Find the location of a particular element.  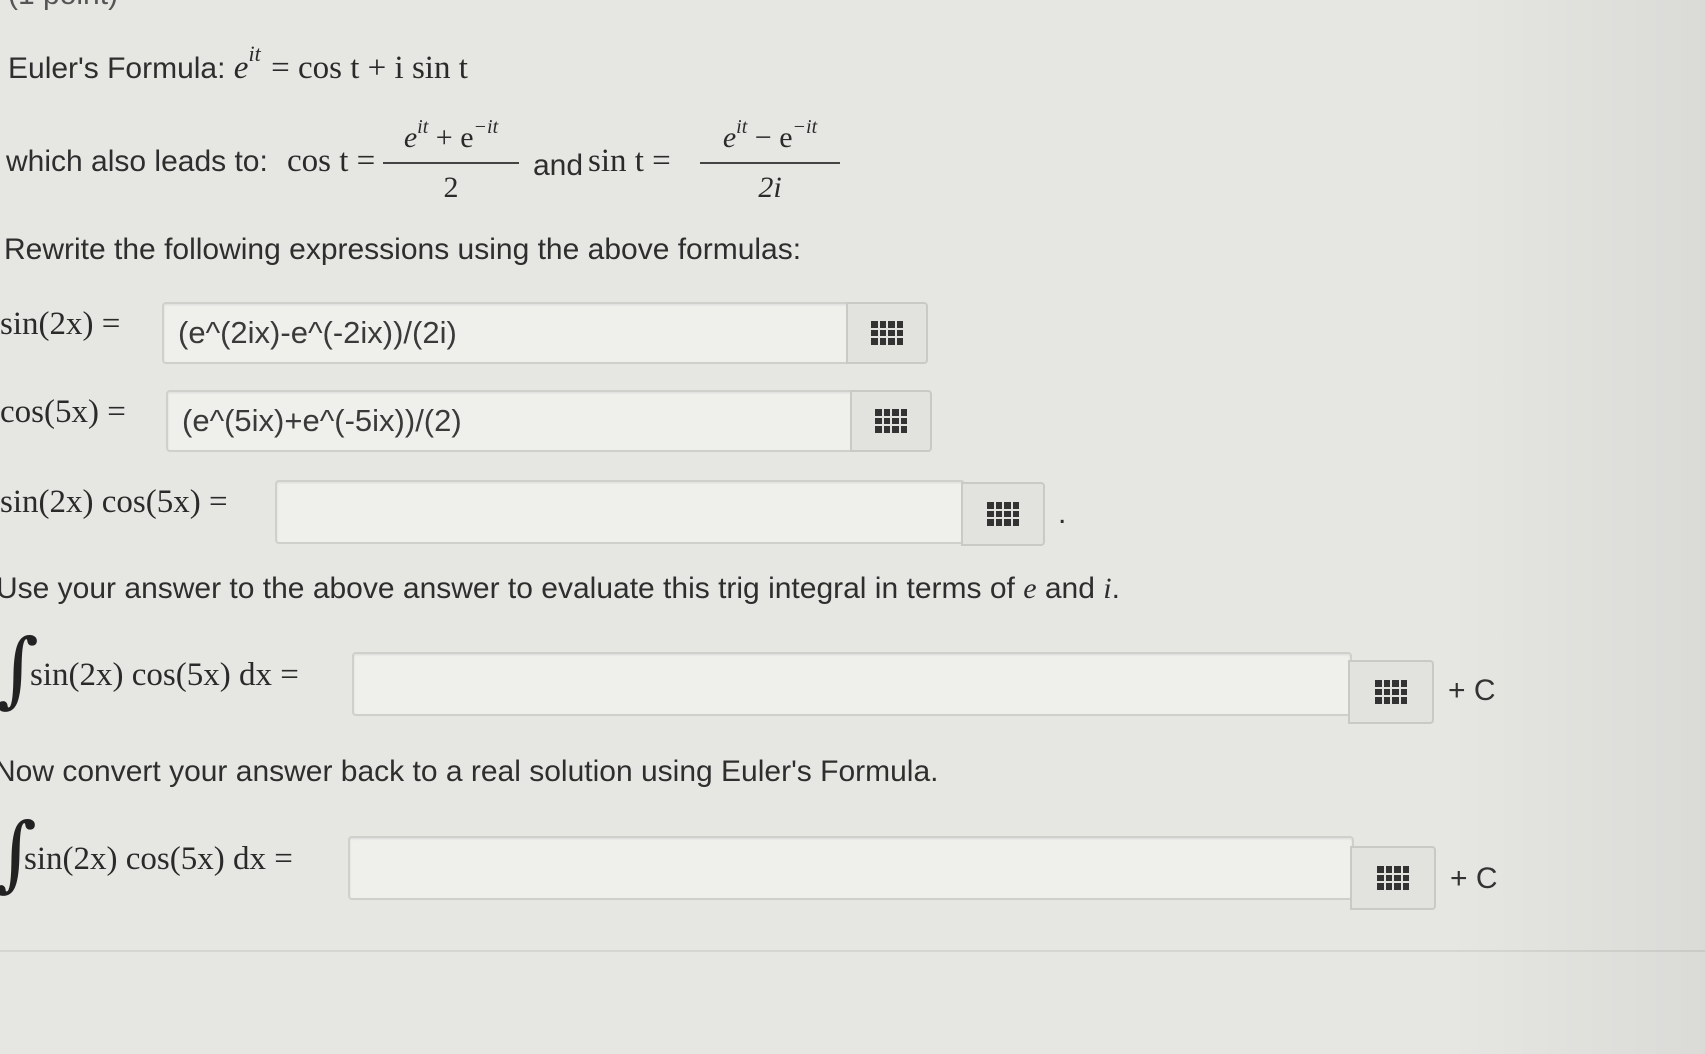

q1-answer-field: (e^(2ix)-e^(-2ix))/(2i) is located at coordinates (506, 333).